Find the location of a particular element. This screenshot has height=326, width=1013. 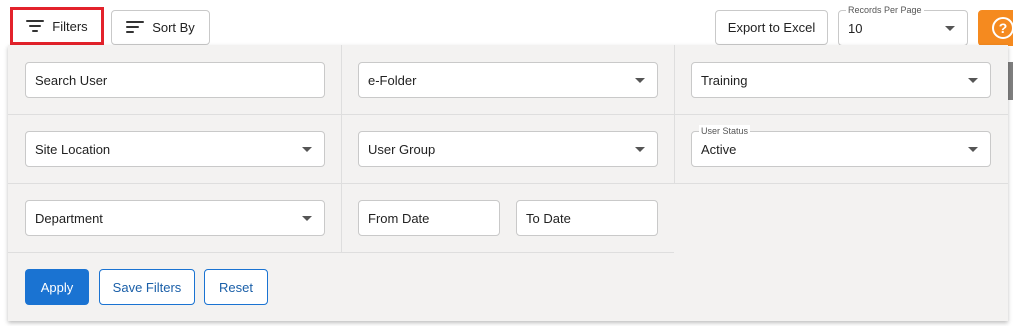

filters-button: Filters is located at coordinates (57, 26).